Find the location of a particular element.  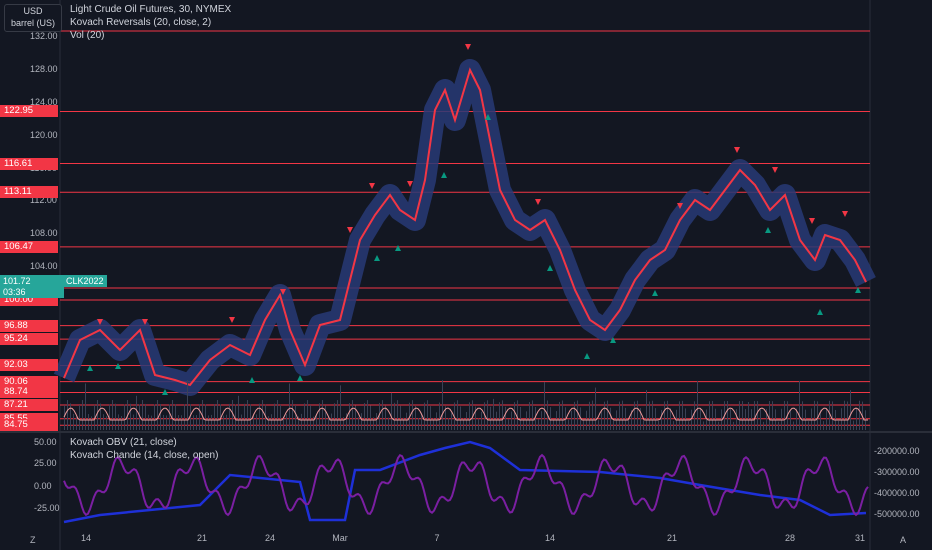

currency-selector: USD barrel (US) is located at coordinates (33, 18).